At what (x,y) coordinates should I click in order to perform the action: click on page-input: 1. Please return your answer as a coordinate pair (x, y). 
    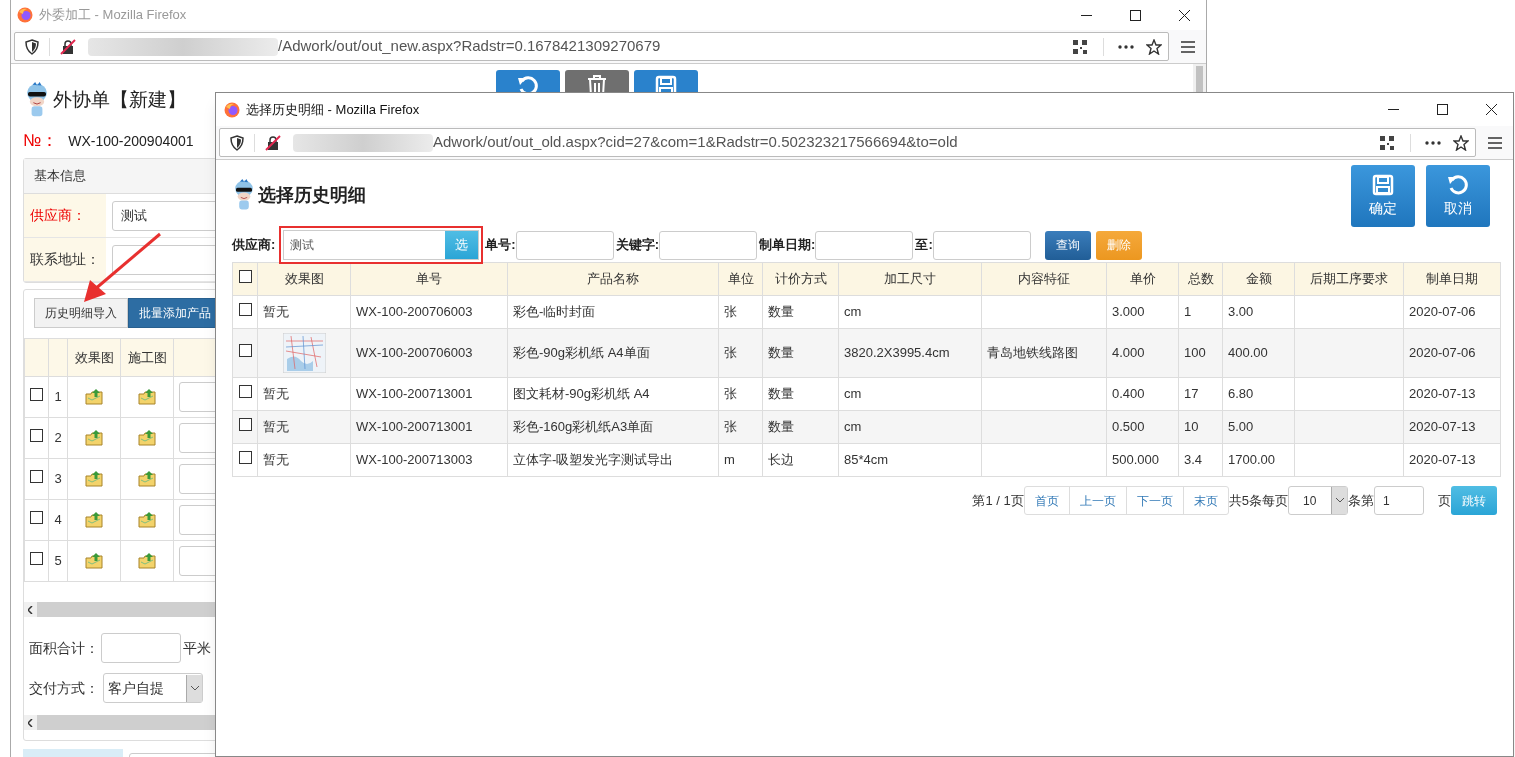
    Looking at the image, I should click on (1399, 500).